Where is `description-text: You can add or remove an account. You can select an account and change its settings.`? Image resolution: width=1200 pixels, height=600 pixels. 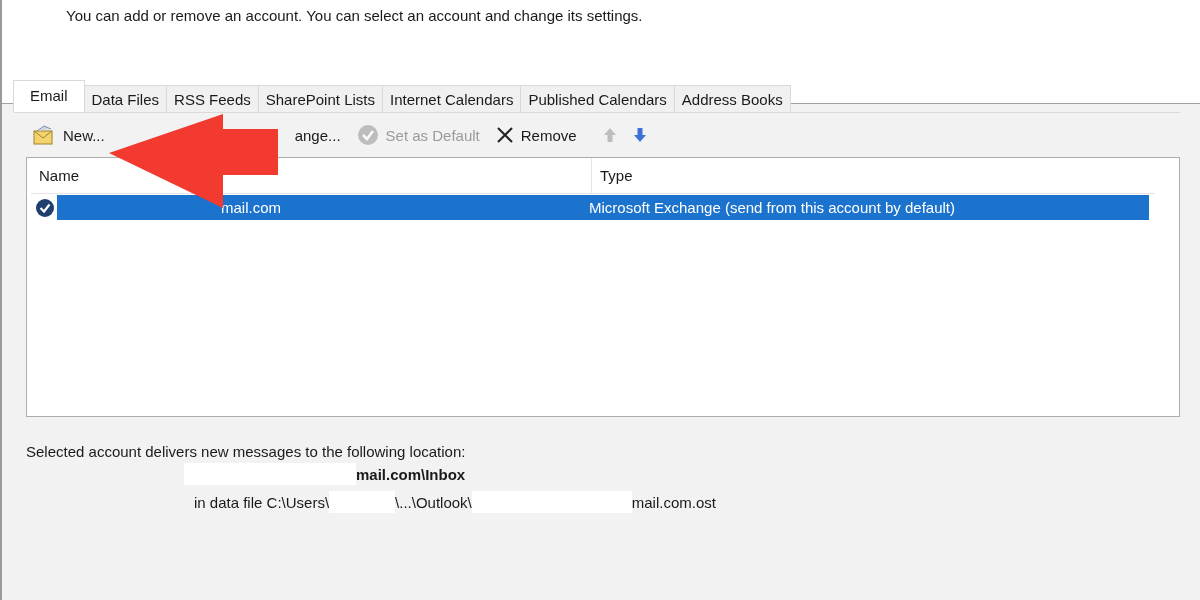
description-text: You can add or remove an account. You can select an account and change its settings. is located at coordinates (354, 15).